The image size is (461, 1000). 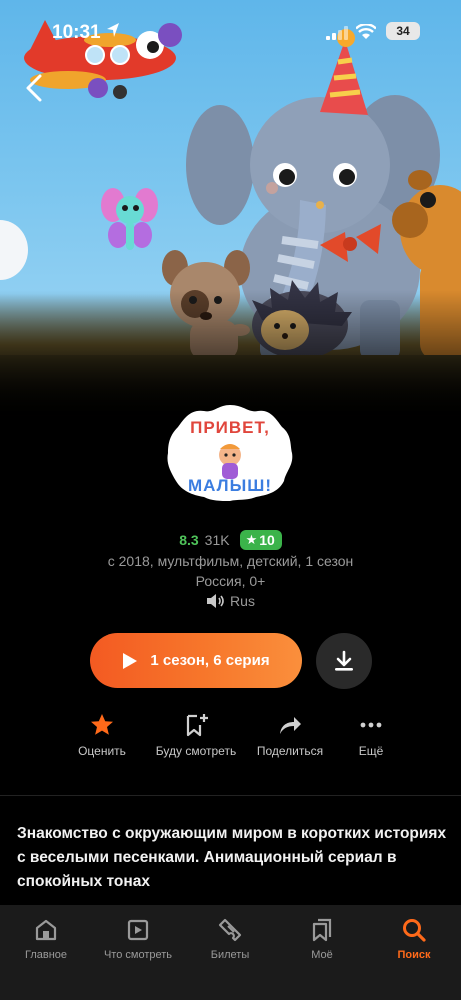 What do you see at coordinates (138, 930) in the screenshot?
I see `play-square-icon` at bounding box center [138, 930].